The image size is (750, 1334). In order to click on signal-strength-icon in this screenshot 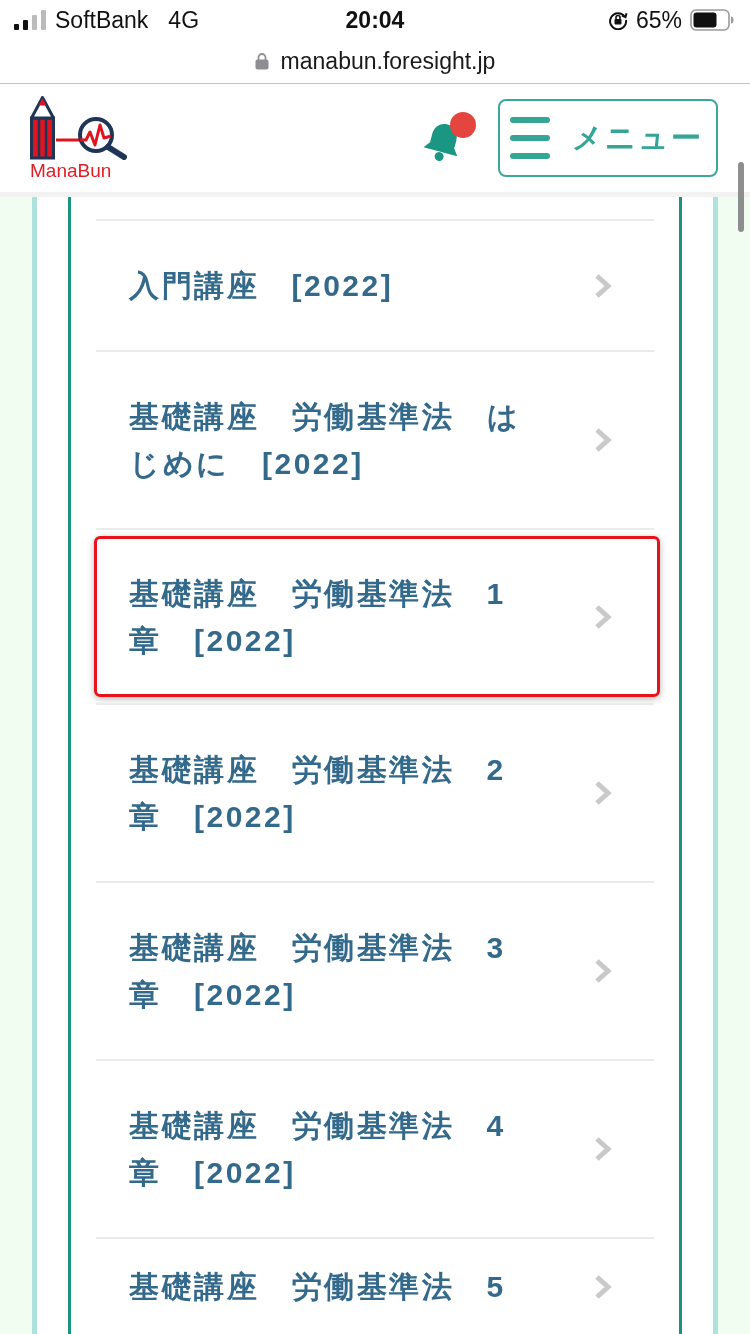, I will do `click(30, 20)`.